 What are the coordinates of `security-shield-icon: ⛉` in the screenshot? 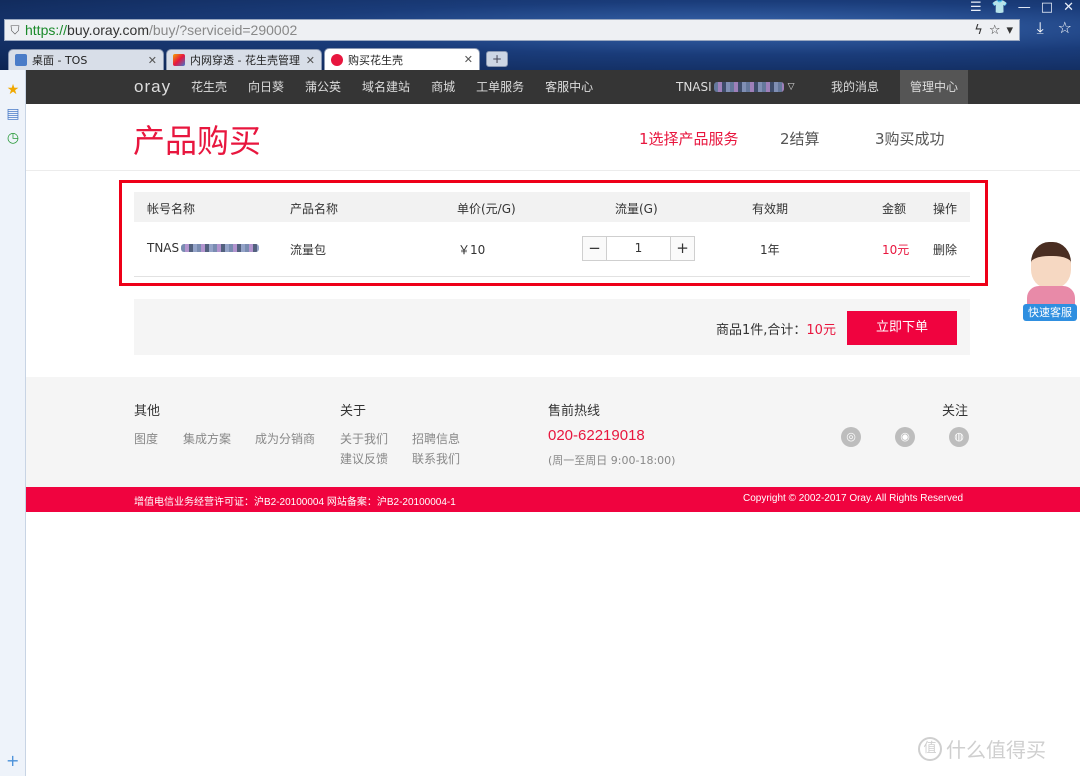 It's located at (15, 30).